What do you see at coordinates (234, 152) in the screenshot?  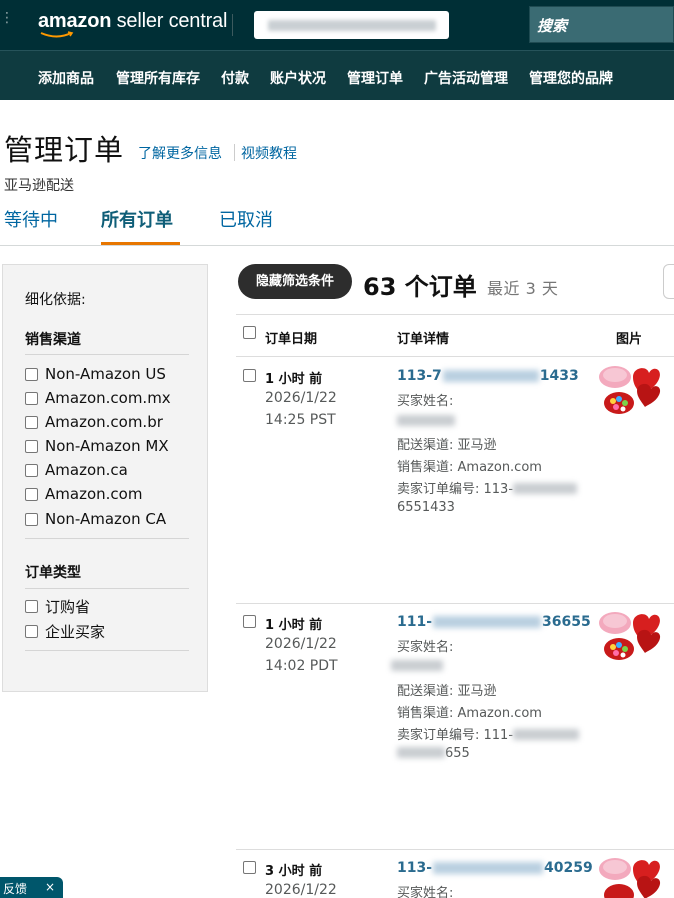 I see `link-separator` at bounding box center [234, 152].